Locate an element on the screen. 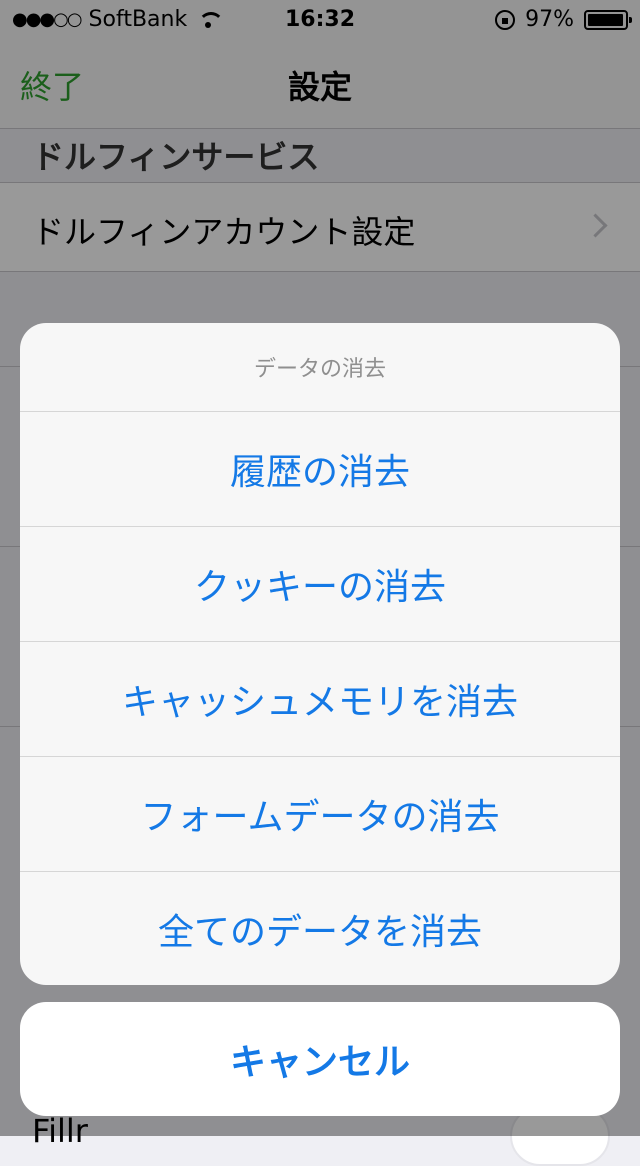 Image resolution: width=640 pixels, height=1166 pixels. clear-cookies-button: クッキーの消去 is located at coordinates (320, 584).